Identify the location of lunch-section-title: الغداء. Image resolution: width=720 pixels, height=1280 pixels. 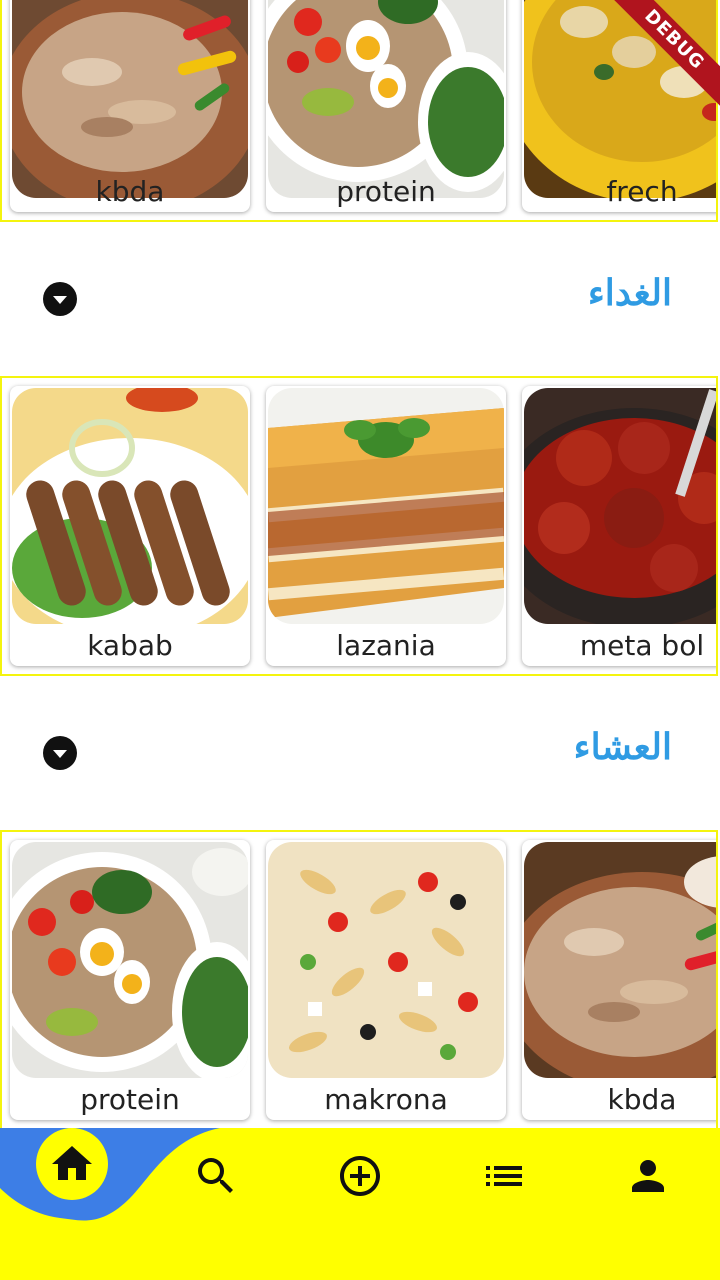
(629, 293).